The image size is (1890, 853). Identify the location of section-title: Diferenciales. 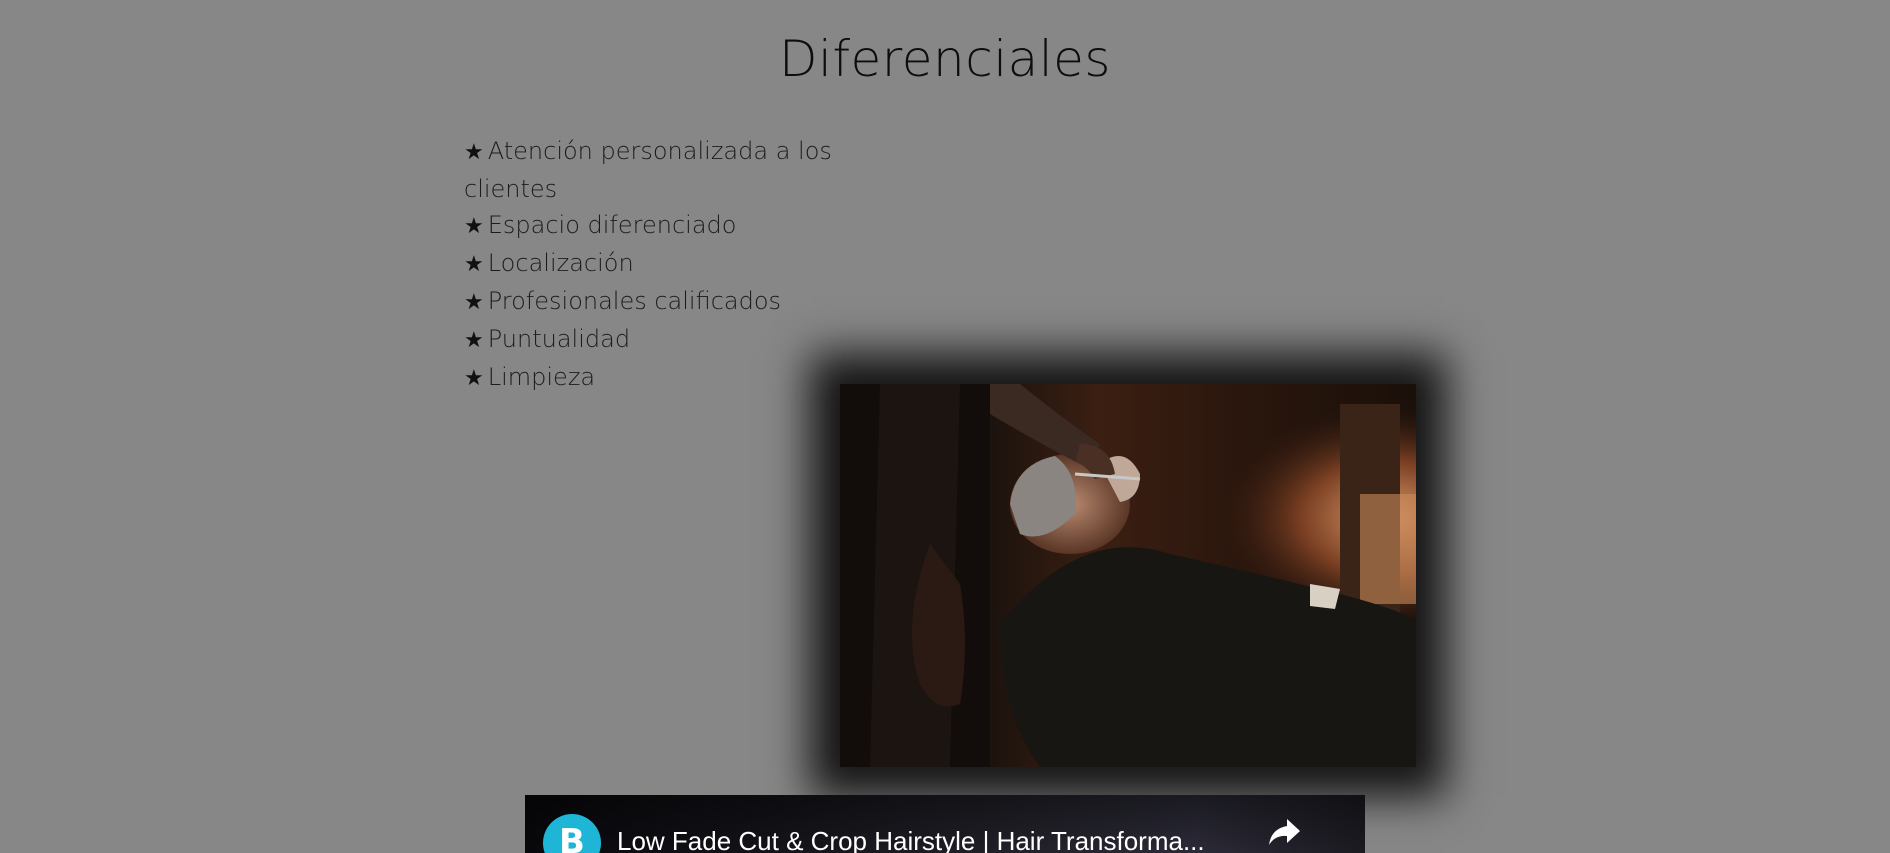
(945, 59).